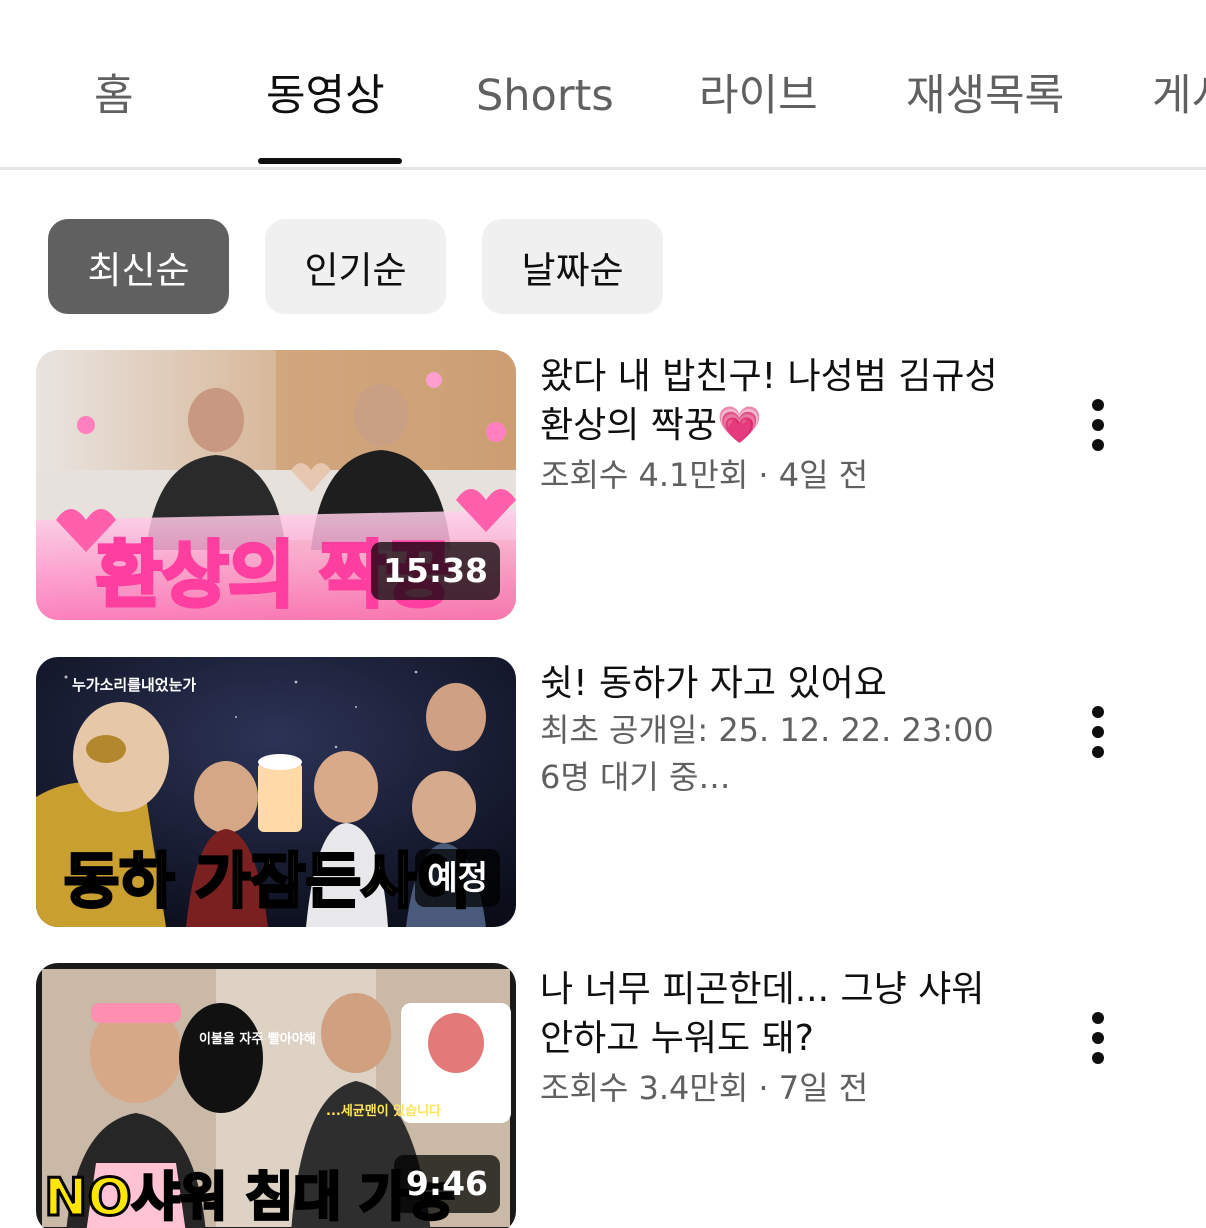 Image resolution: width=1206 pixels, height=1228 pixels. Describe the element at coordinates (704, 475) in the screenshot. I see `video-meta: 조회수 4.1만회 · 4일 전` at that location.